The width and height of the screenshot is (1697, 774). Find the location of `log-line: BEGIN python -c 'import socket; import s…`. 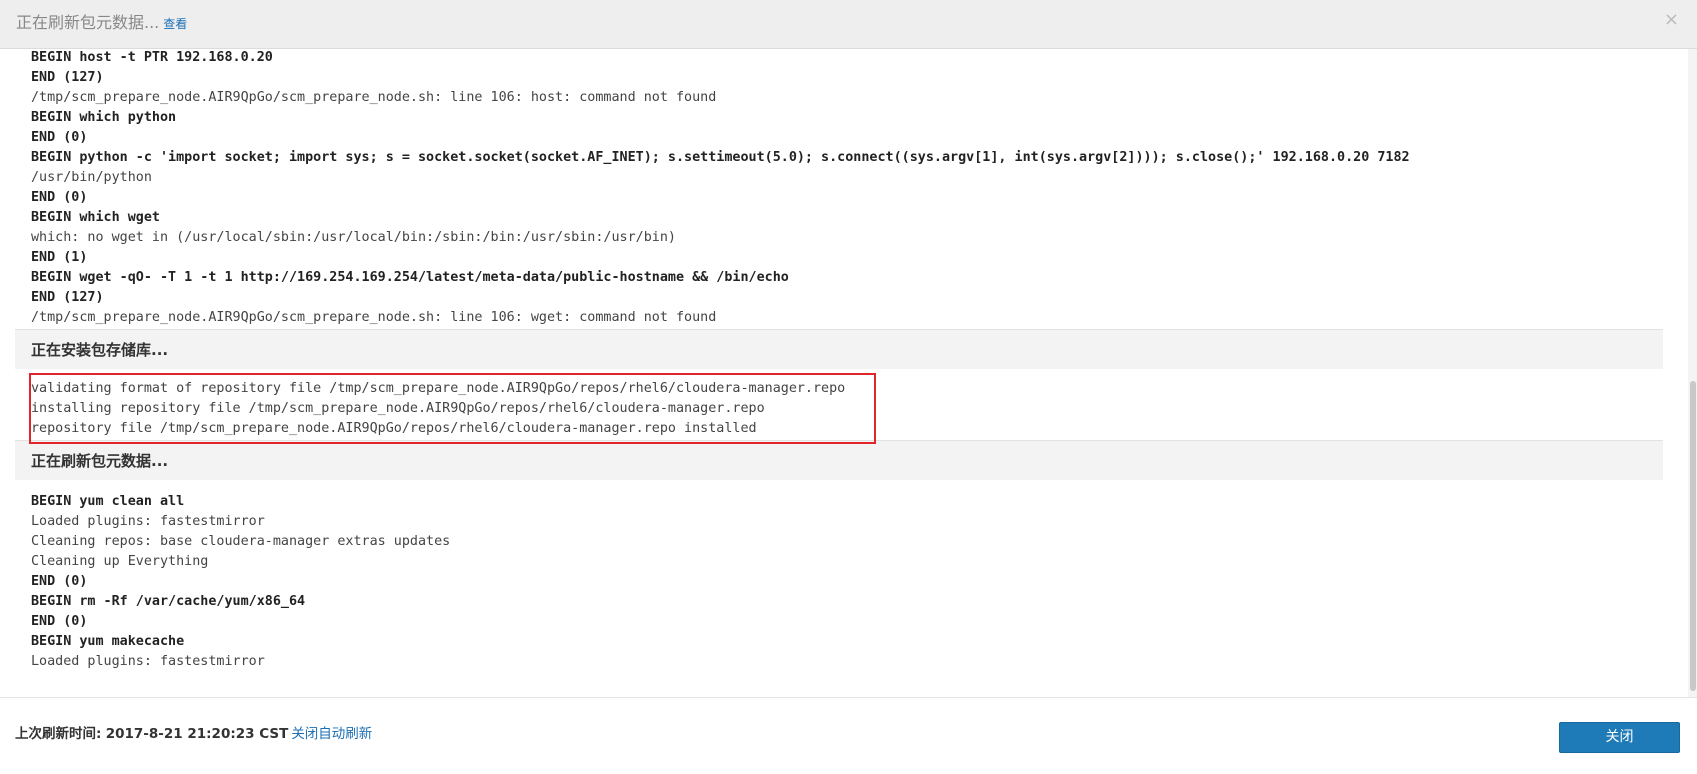

log-line: BEGIN python -c 'import socket; import s… is located at coordinates (720, 157).